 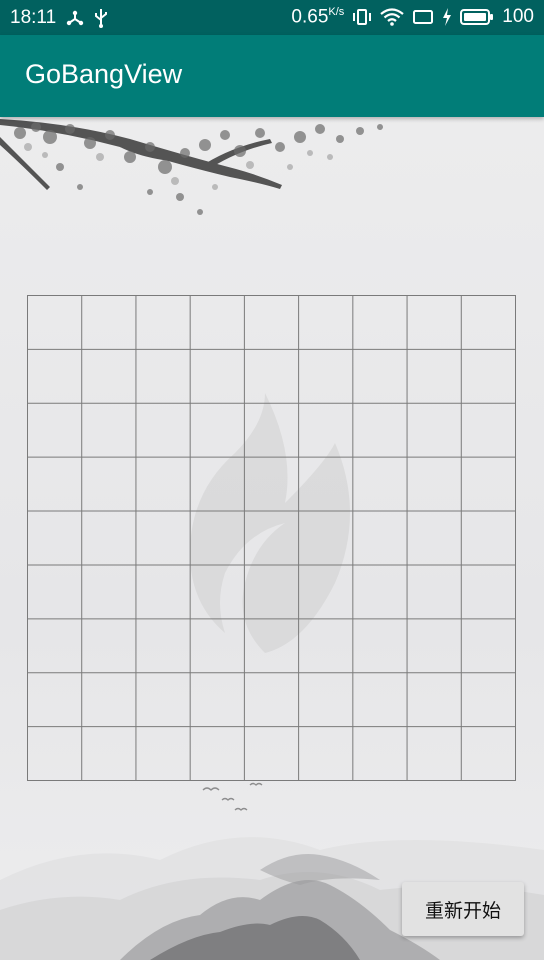 What do you see at coordinates (447, 17) in the screenshot?
I see `charging-icon` at bounding box center [447, 17].